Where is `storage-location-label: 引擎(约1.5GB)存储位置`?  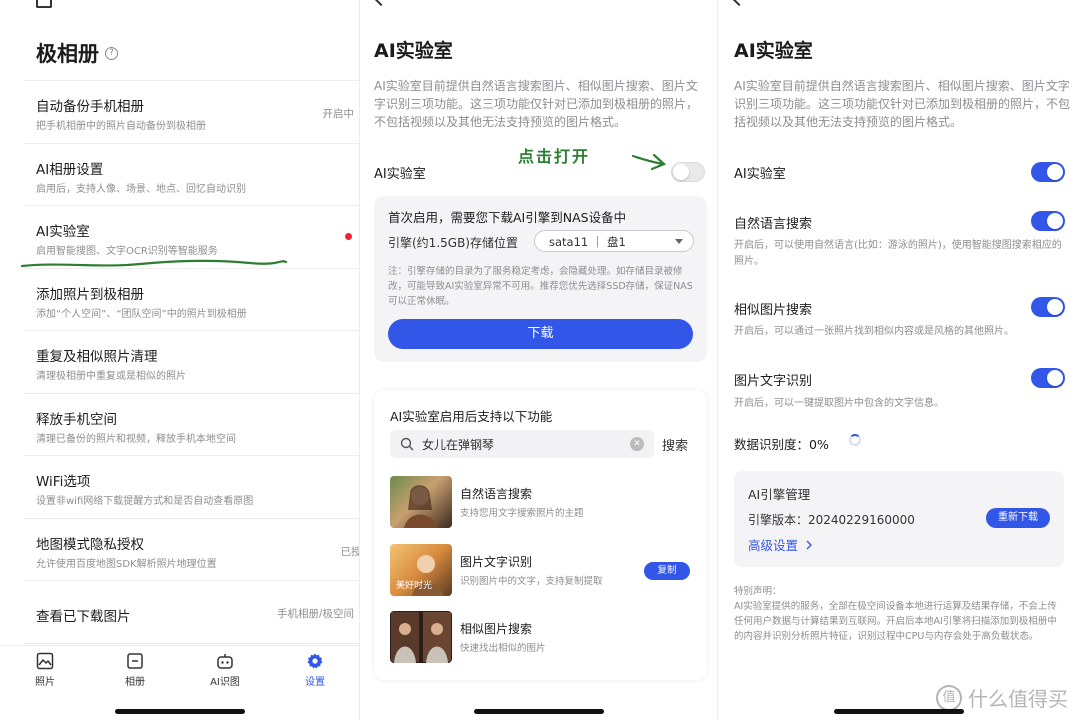 storage-location-label: 引擎(约1.5GB)存储位置 is located at coordinates (453, 243).